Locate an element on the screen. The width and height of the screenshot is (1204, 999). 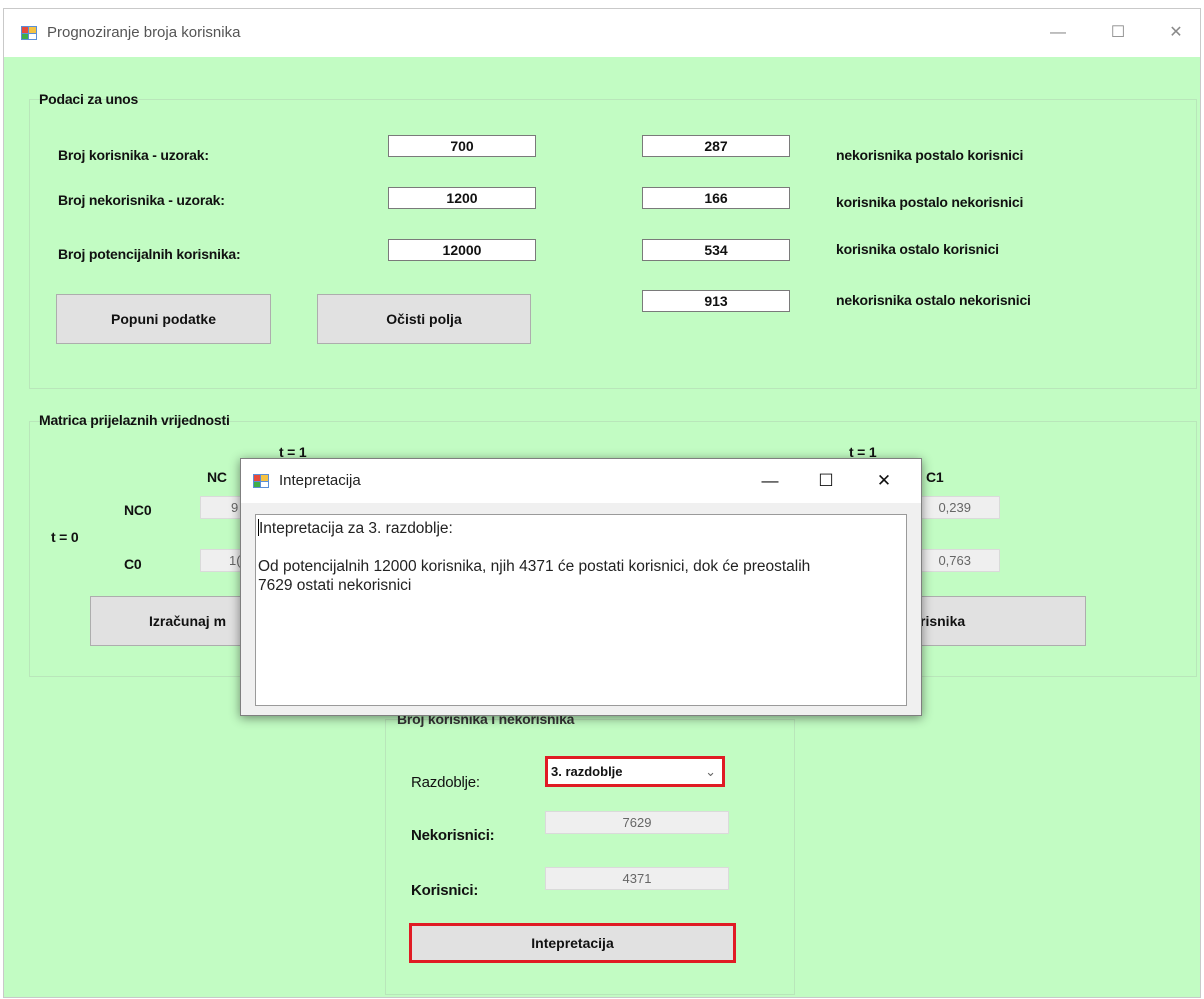
nonusers-sample-label: Broj nekorisnika - uzorak: is located at coordinates (141, 200).